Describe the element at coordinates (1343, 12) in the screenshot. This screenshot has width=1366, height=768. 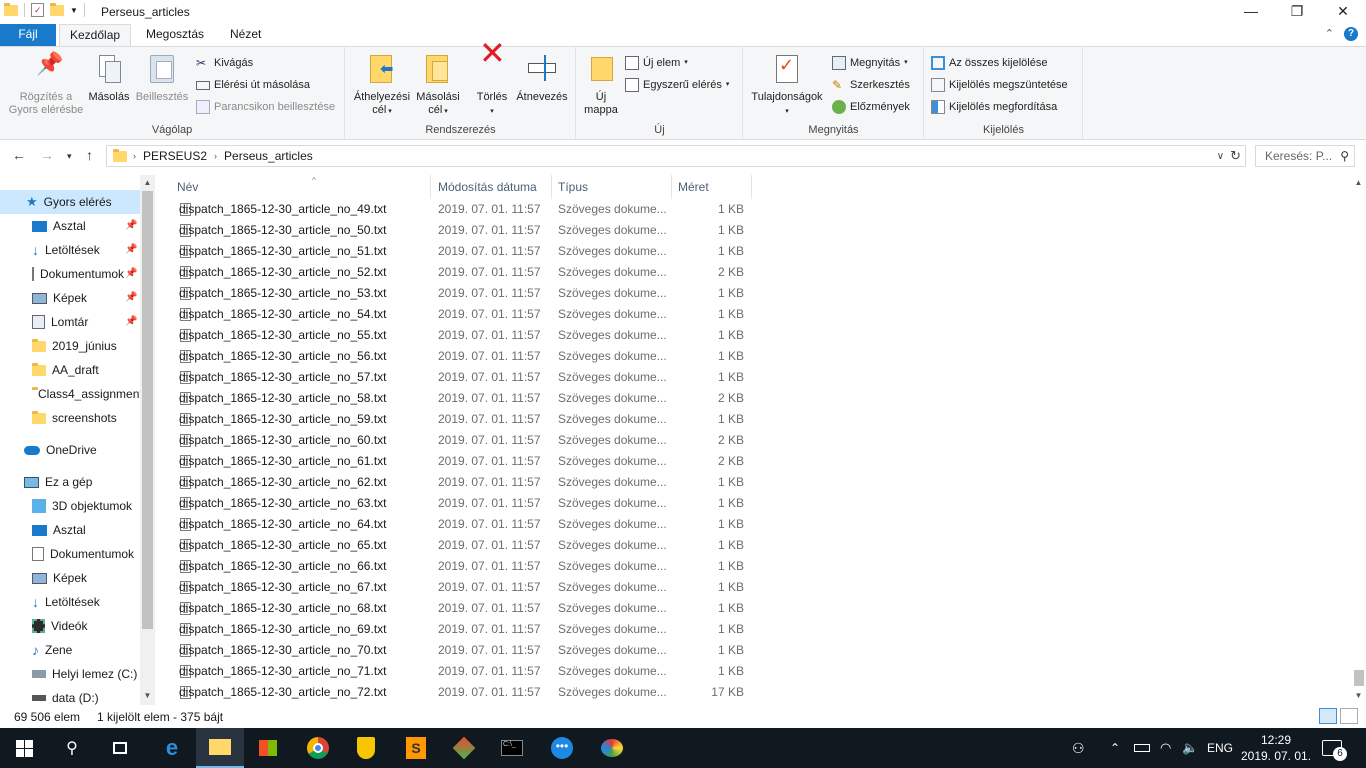
I see `close-button: ✕` at that location.